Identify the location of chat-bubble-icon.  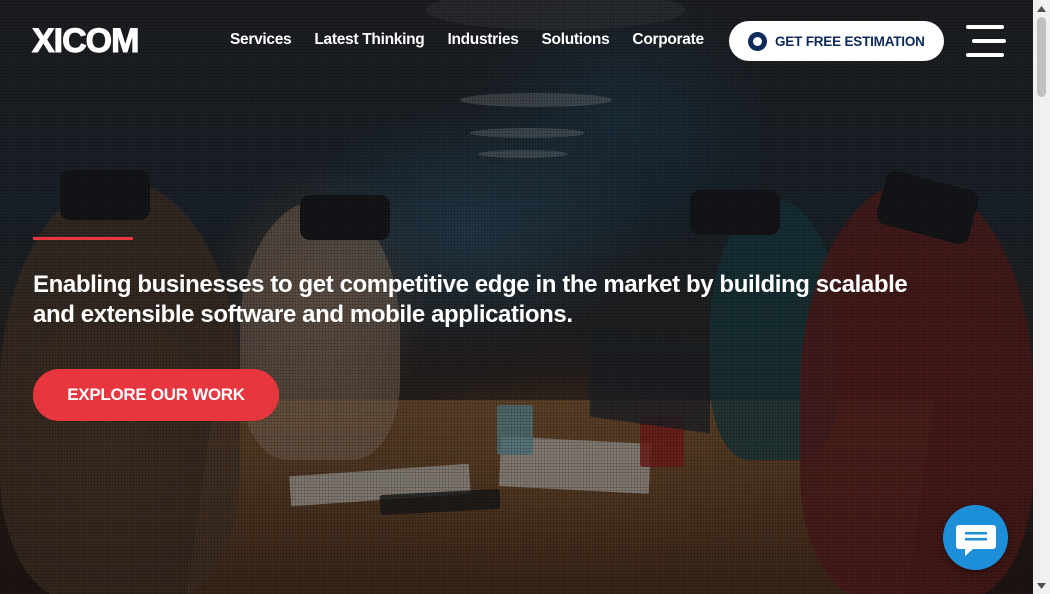
(976, 540).